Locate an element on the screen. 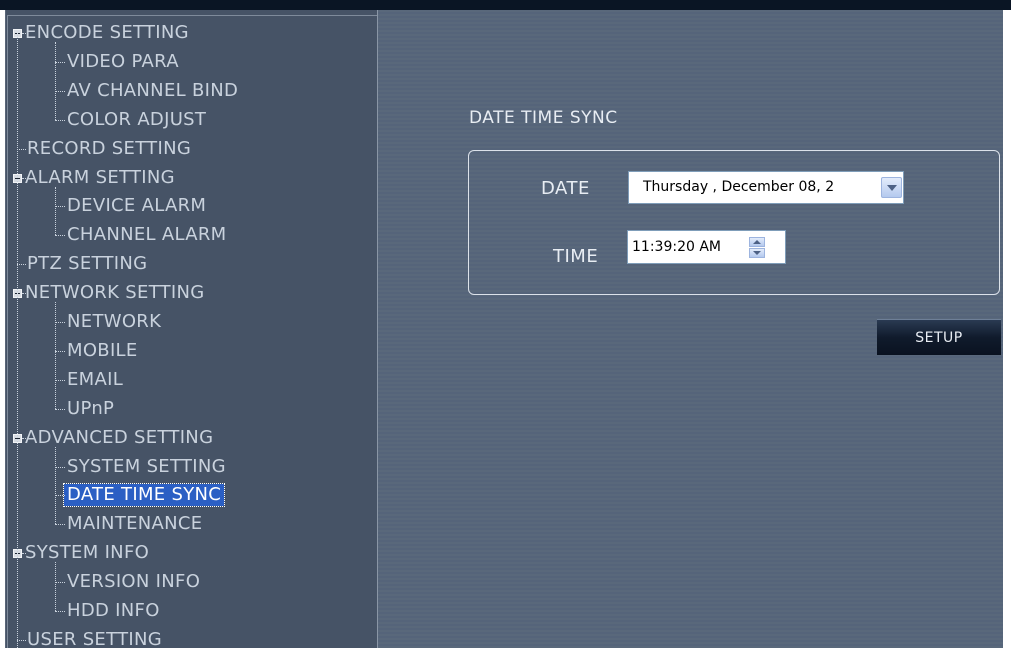  section-title: DATE TIME SYNC is located at coordinates (543, 118).